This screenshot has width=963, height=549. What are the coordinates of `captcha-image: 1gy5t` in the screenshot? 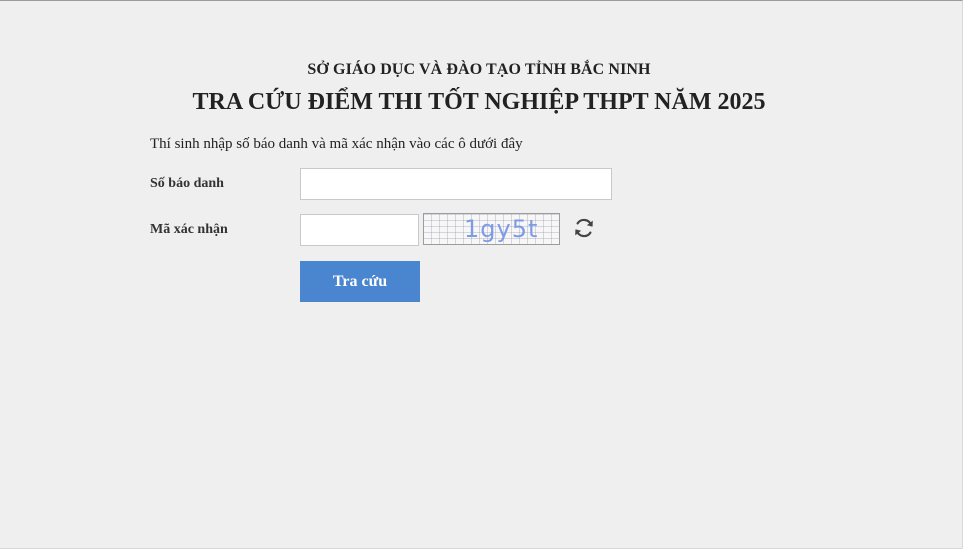 It's located at (491, 229).